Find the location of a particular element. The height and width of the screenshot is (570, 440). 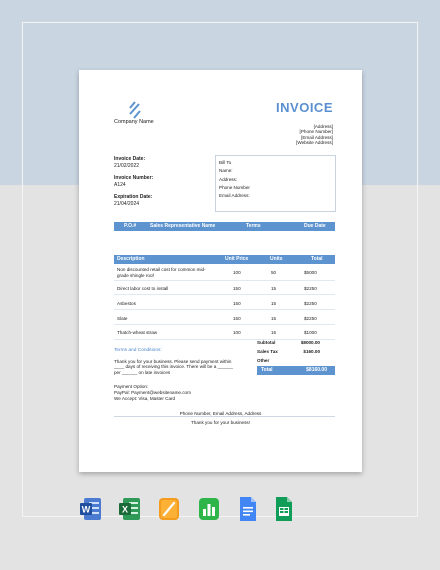

item-units: 50 is located at coordinates (274, 272).